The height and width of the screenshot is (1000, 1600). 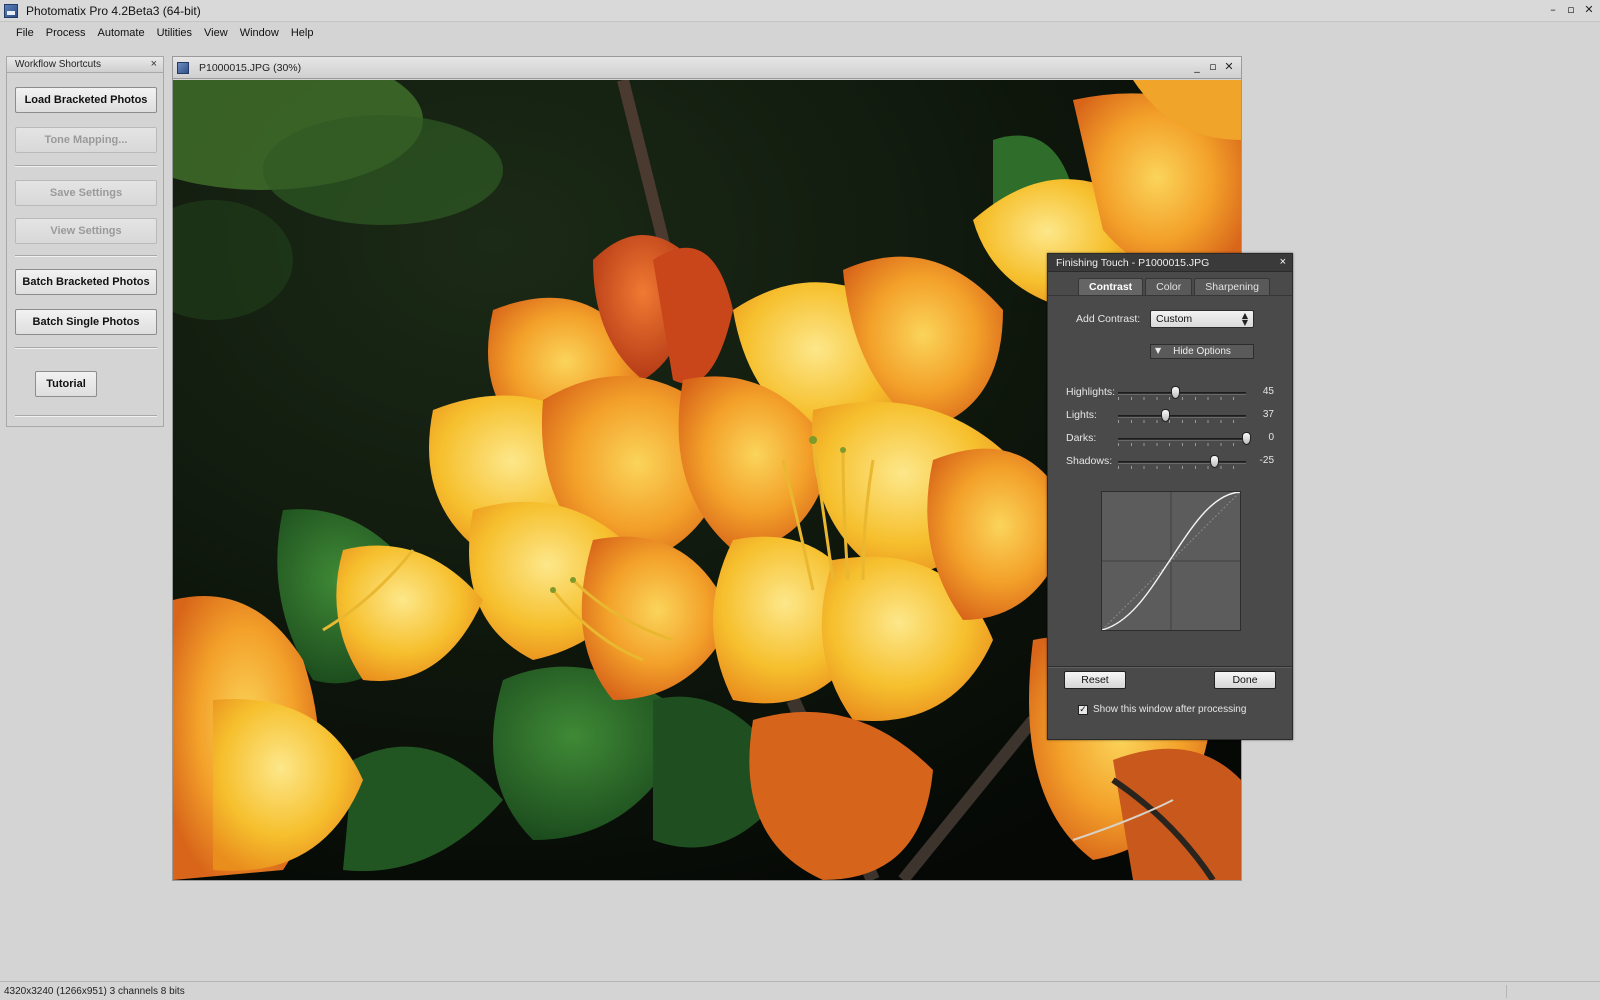 I want to click on slider-highlights: Highlights: 45, so click(x=1170, y=394).